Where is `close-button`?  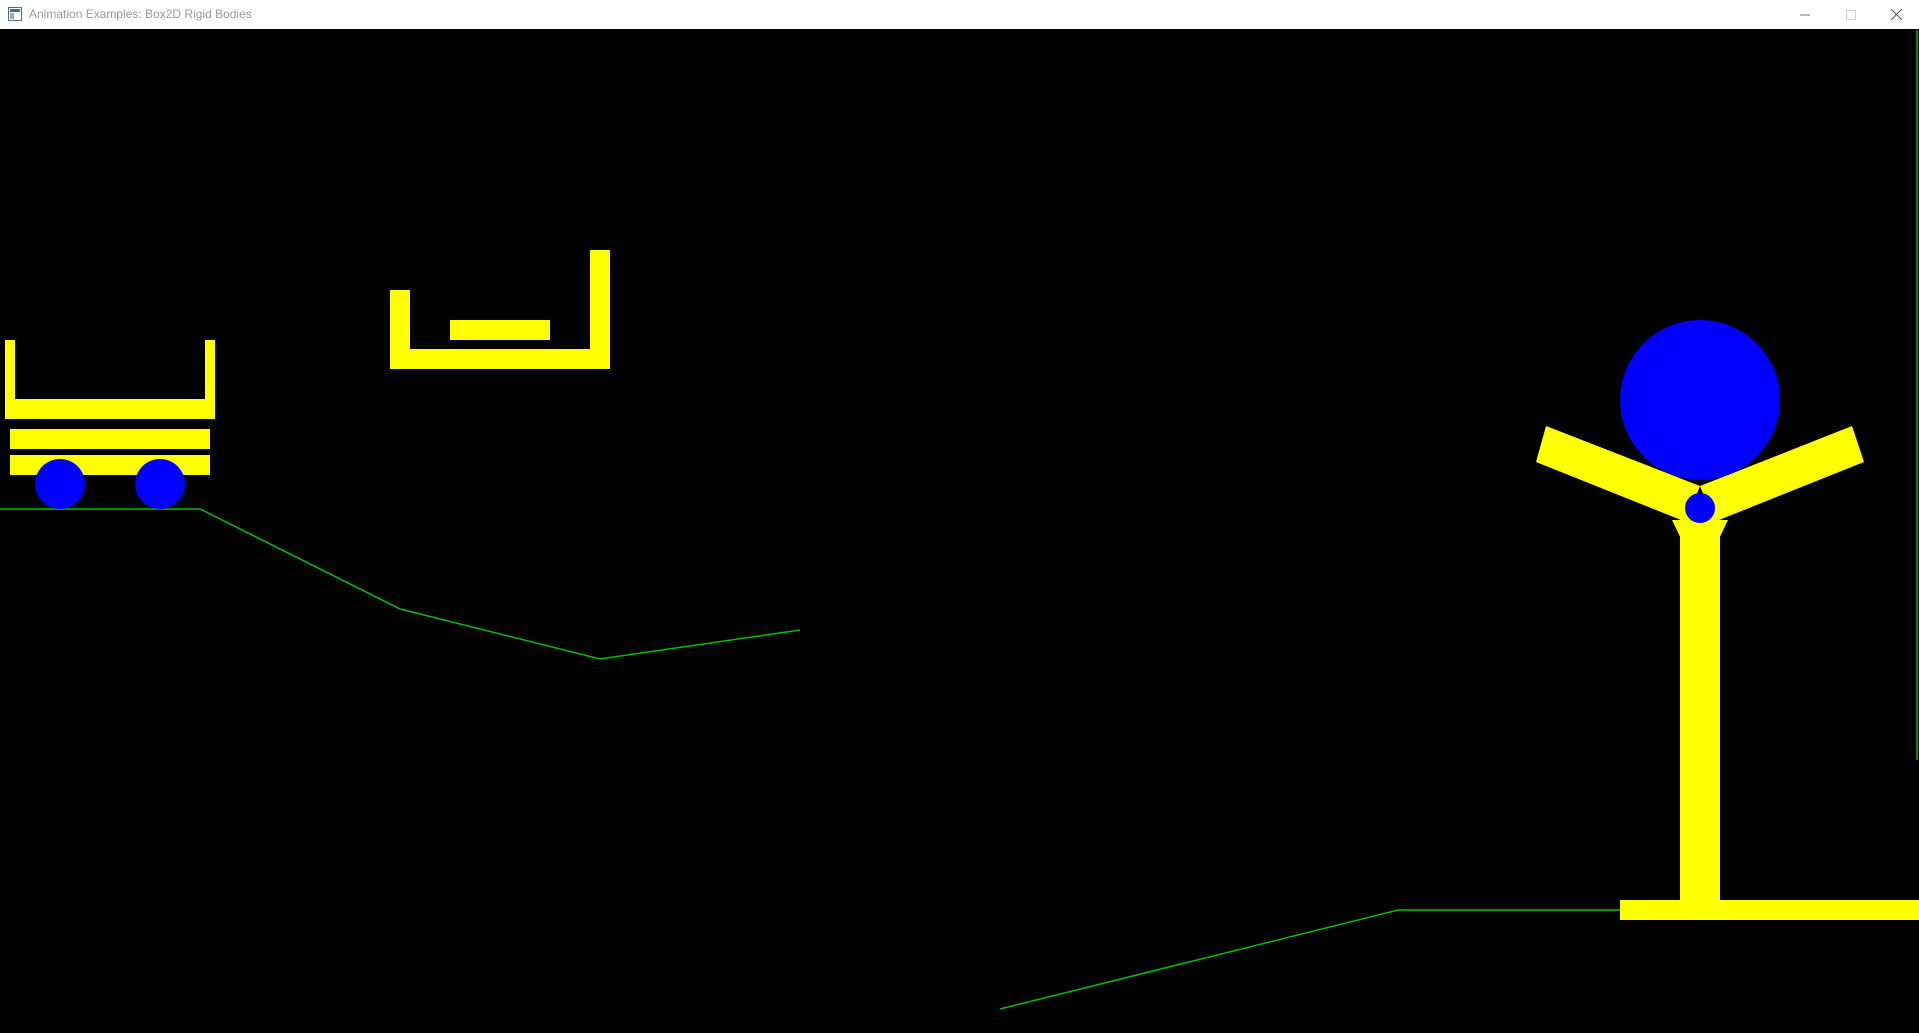 close-button is located at coordinates (1896, 14).